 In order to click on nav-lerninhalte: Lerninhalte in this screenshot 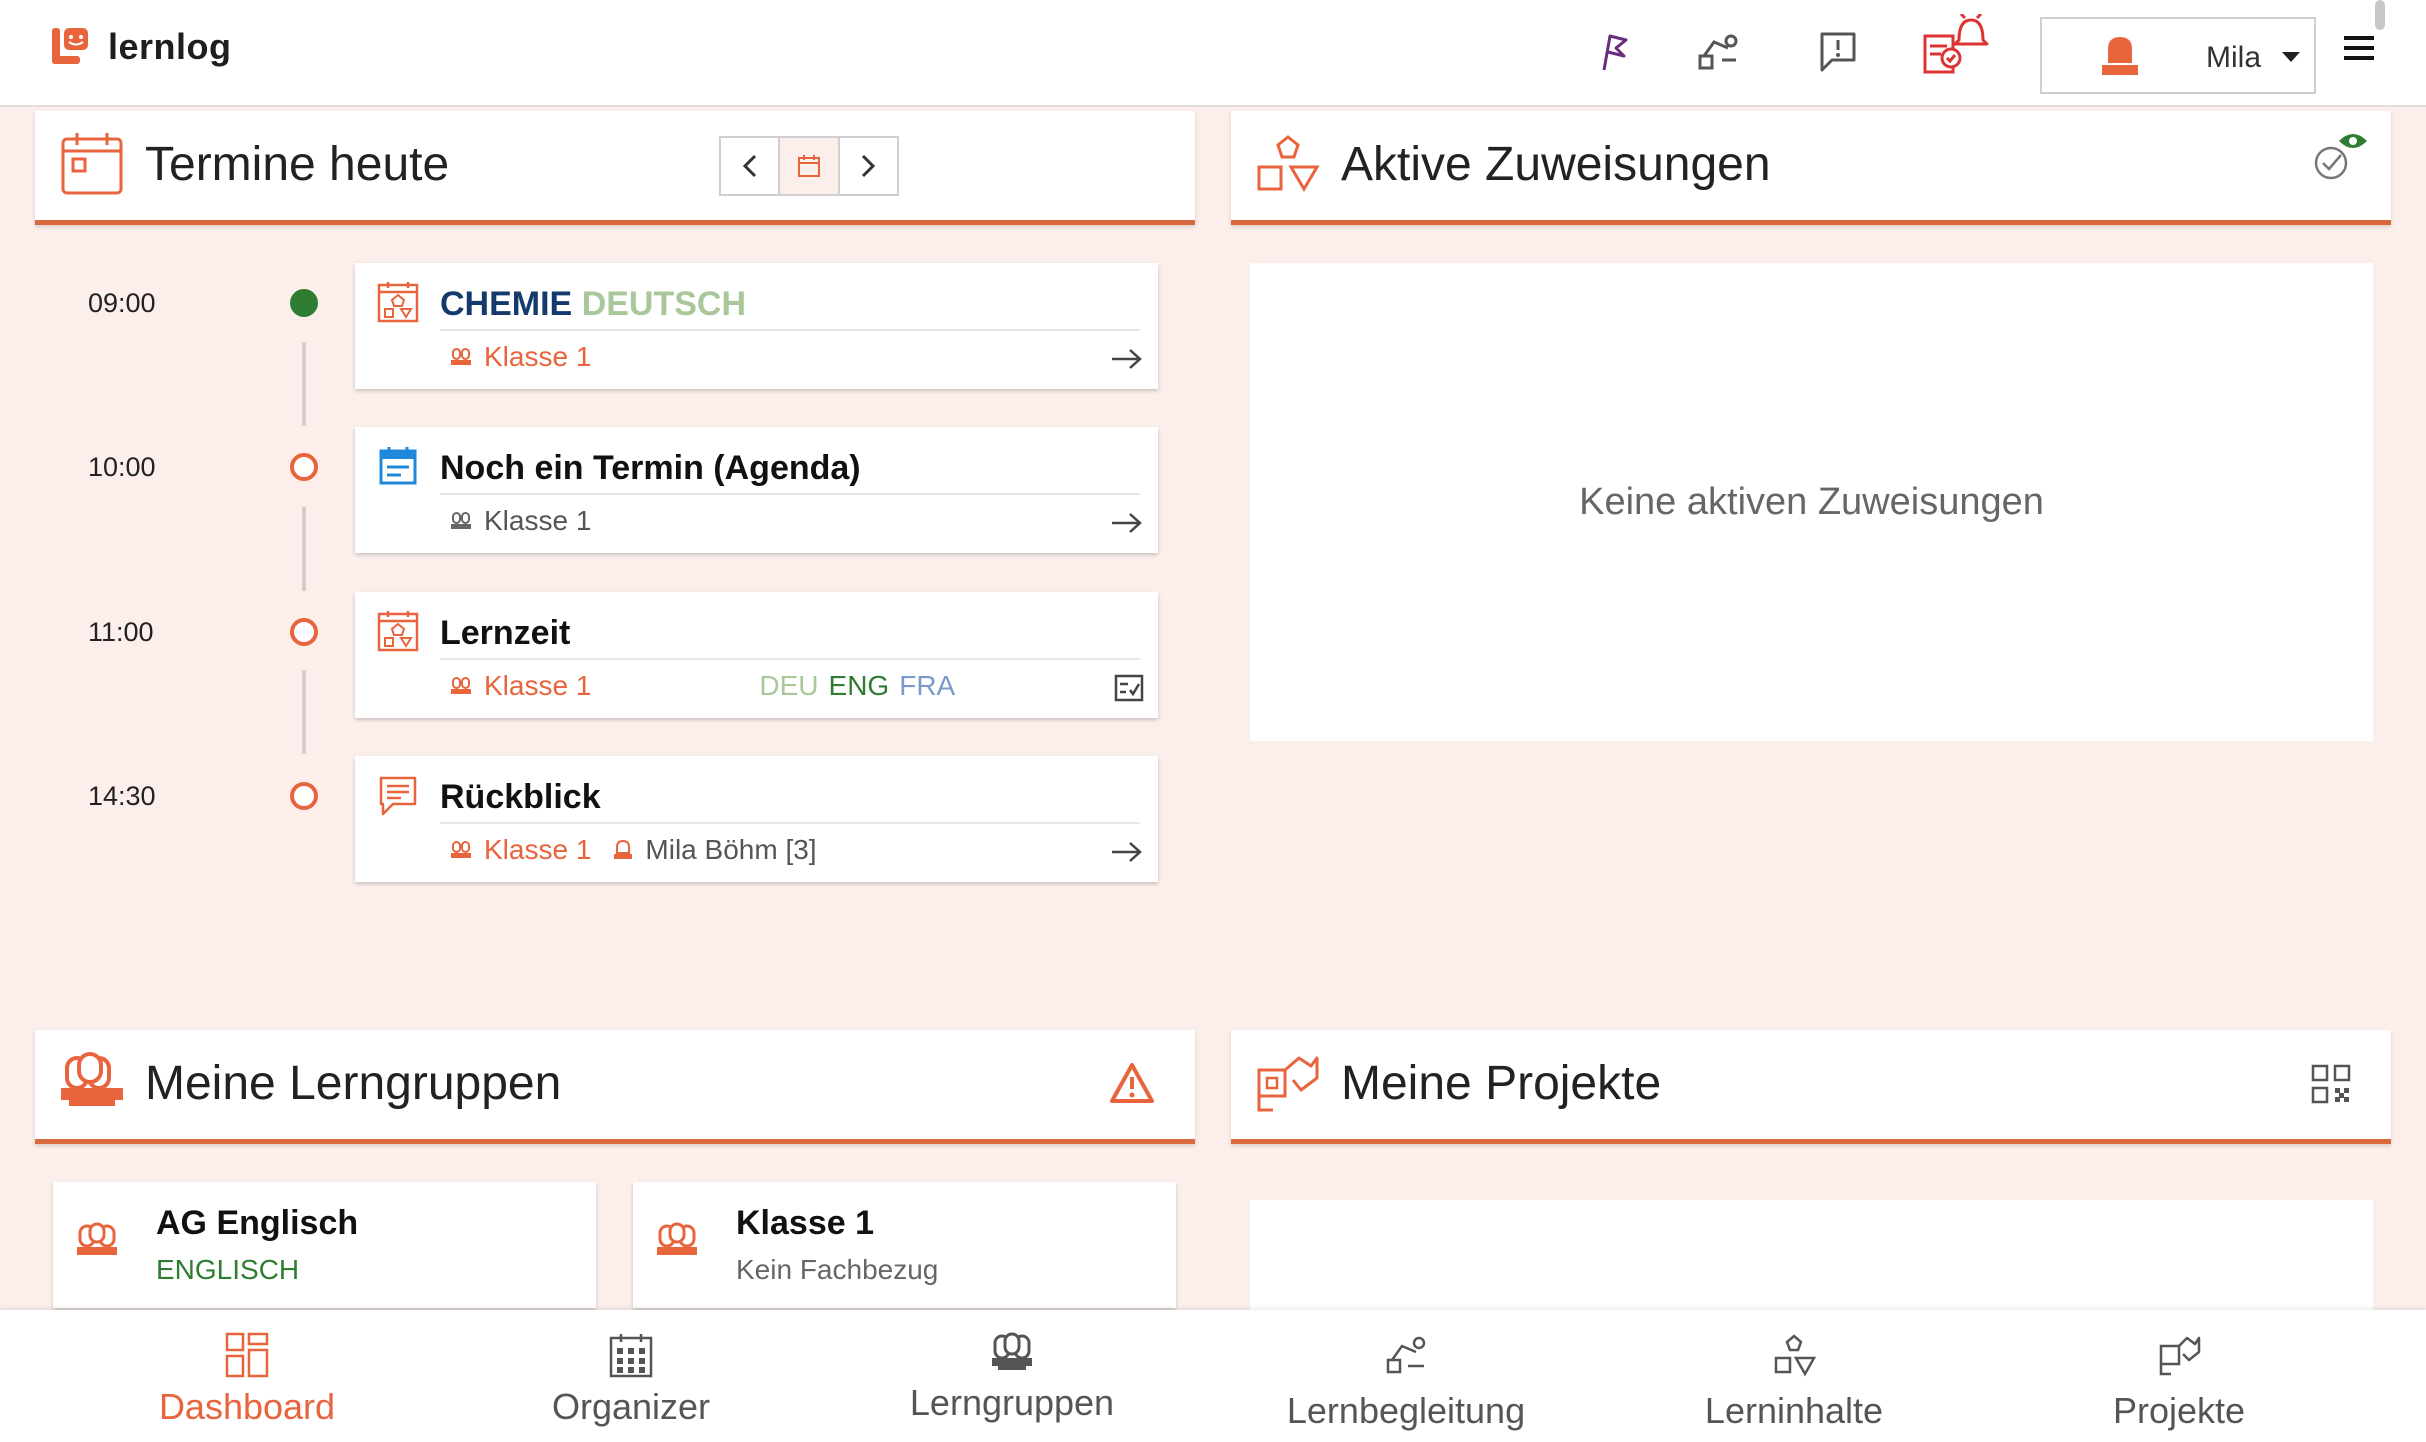, I will do `click(1794, 1376)`.